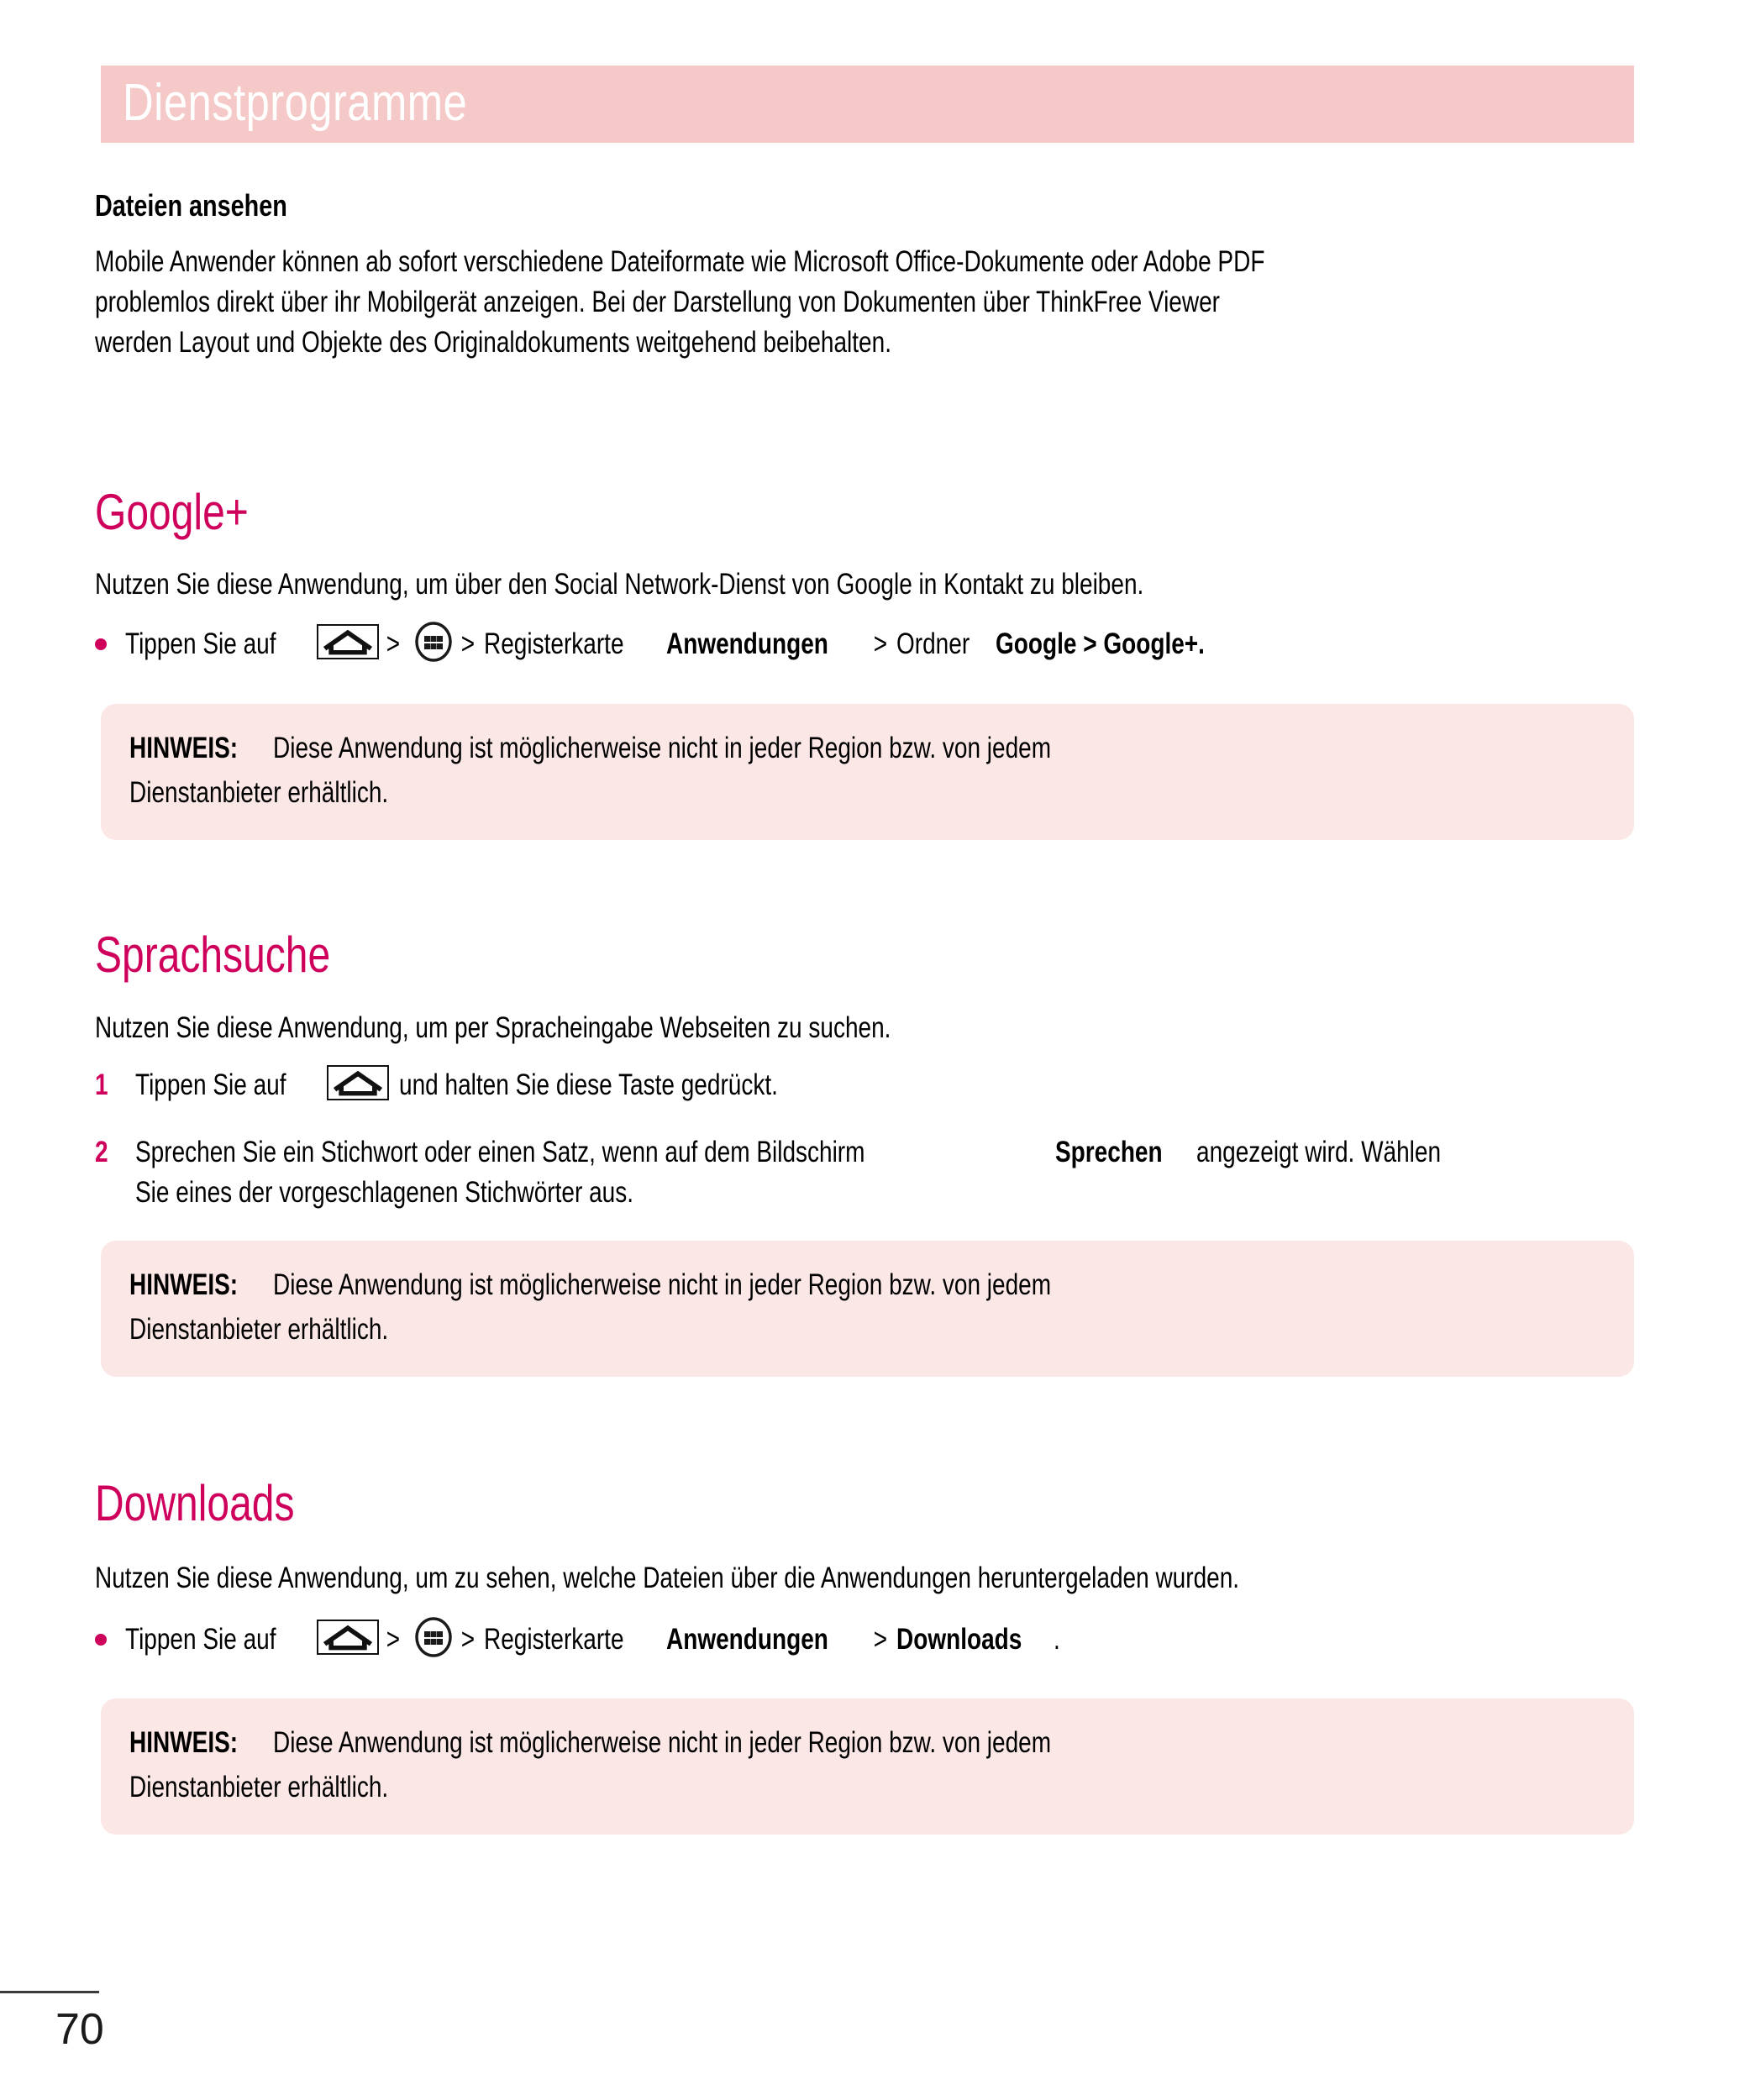 This screenshot has height=2100, width=1750. What do you see at coordinates (172, 512) in the screenshot?
I see `googleplus-heading: Google+` at bounding box center [172, 512].